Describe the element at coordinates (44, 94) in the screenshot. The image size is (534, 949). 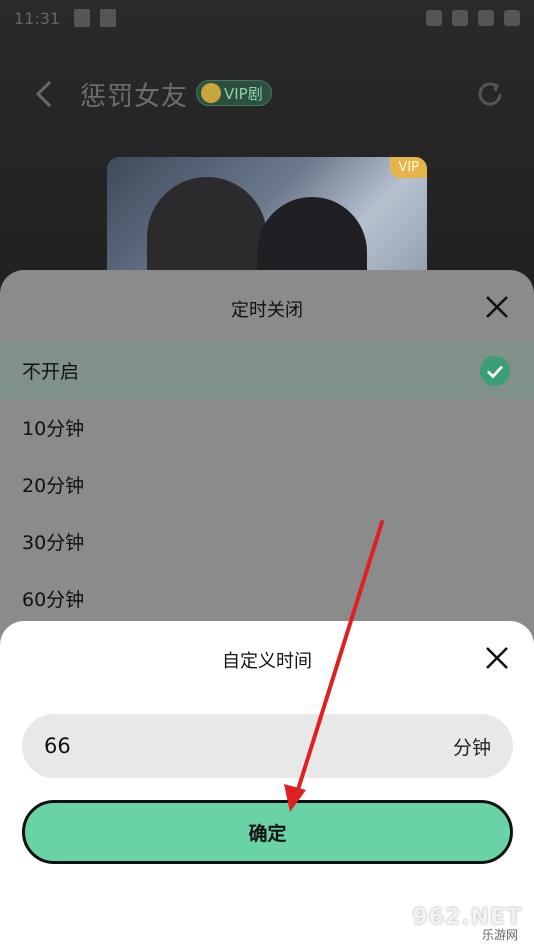
I see `back-arrow-icon` at that location.